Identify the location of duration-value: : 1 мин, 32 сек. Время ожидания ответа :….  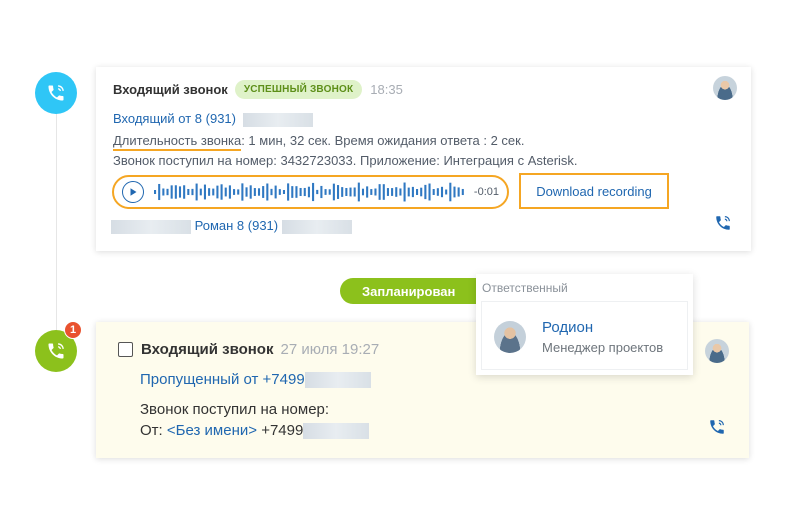
(383, 140).